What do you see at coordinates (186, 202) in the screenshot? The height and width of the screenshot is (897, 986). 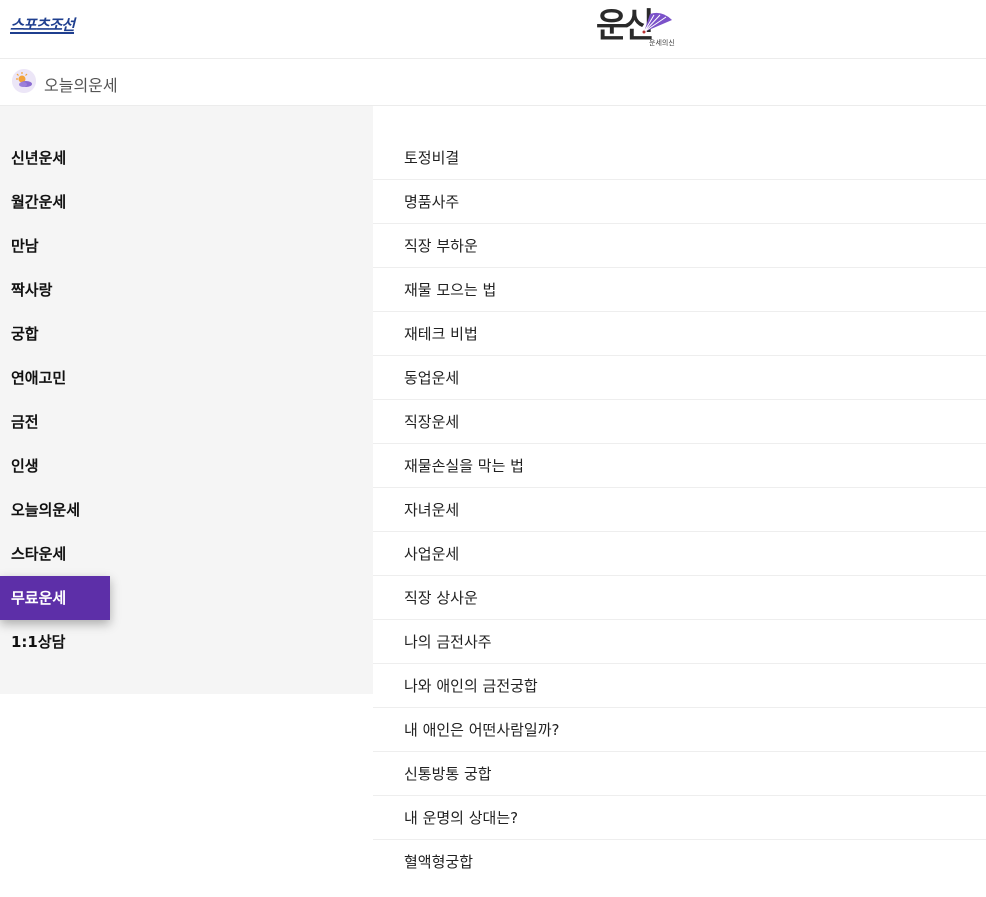 I see `sidebar-item-monthly: 월간운세` at bounding box center [186, 202].